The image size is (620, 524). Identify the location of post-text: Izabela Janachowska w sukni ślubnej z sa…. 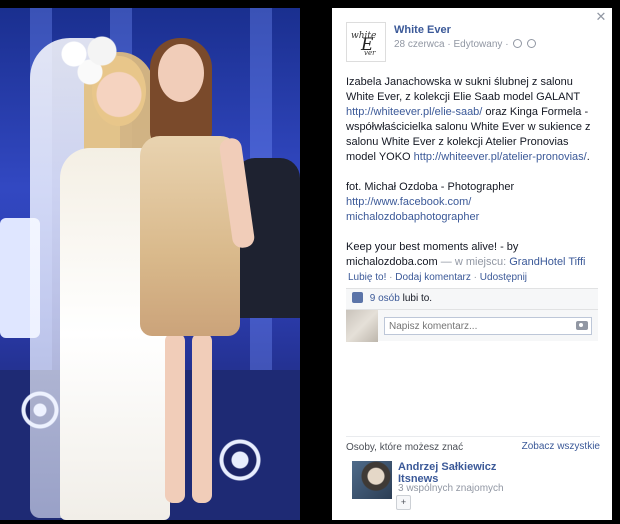
(463, 89).